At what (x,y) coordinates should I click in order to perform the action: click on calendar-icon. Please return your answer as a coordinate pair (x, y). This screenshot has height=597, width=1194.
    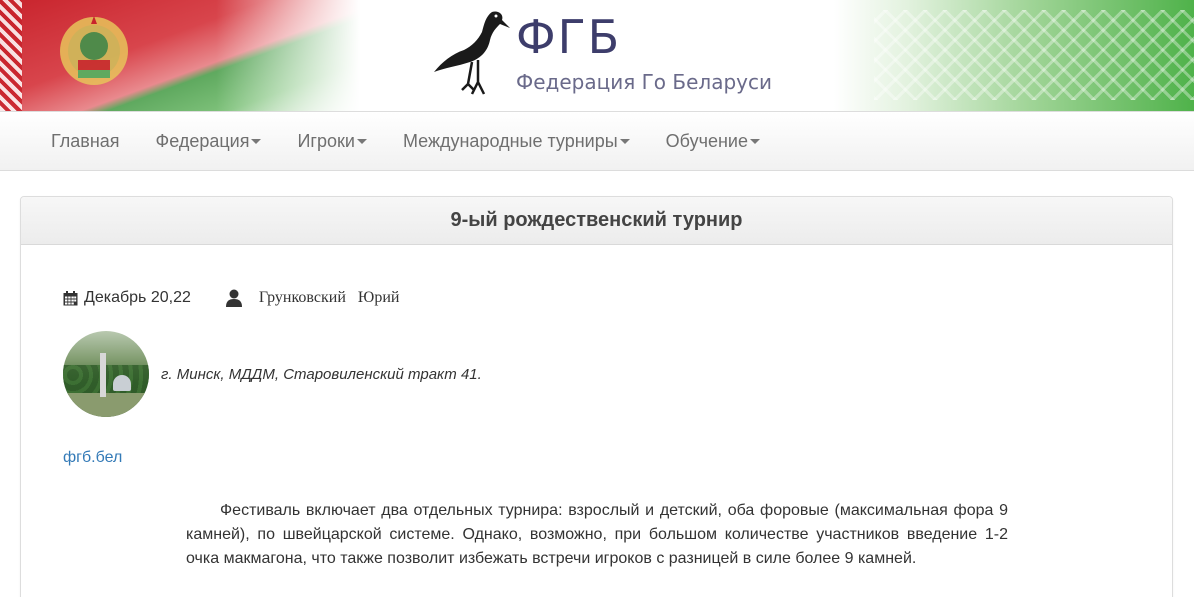
    Looking at the image, I should click on (70, 297).